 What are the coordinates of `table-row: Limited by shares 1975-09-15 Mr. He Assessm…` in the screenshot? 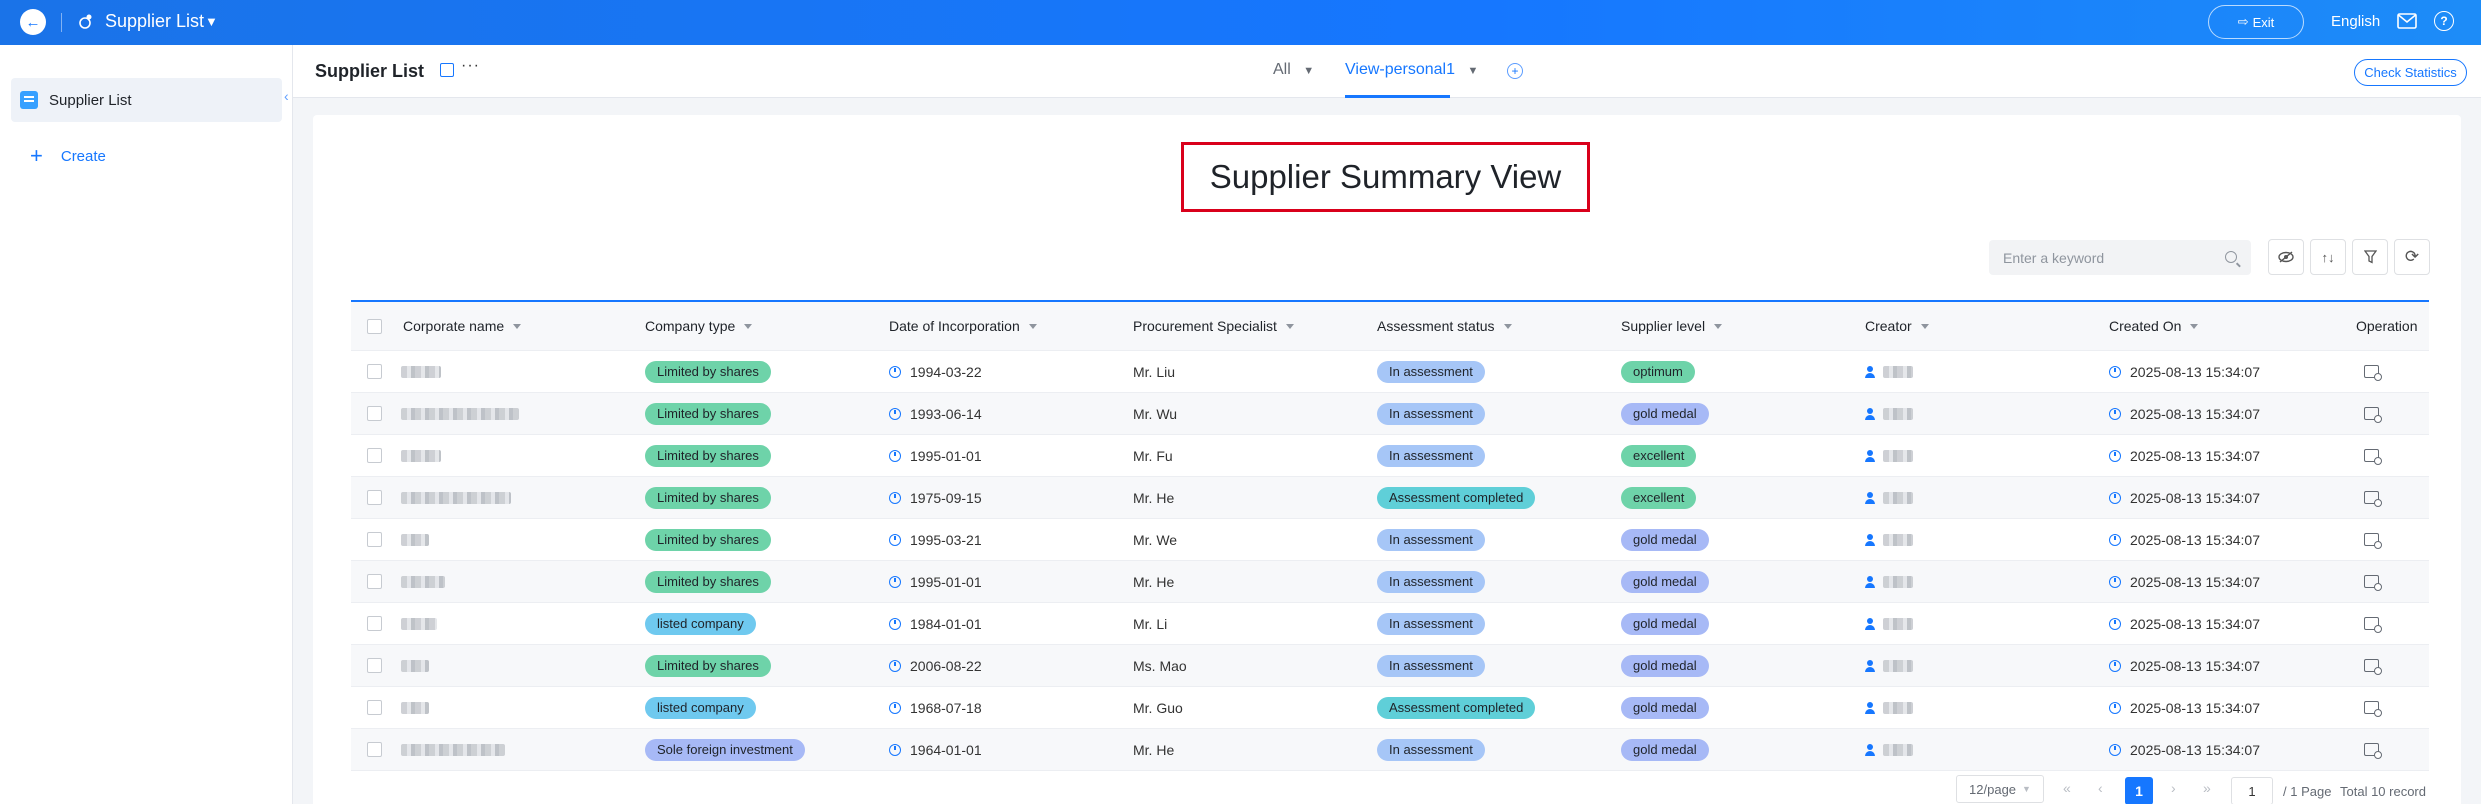 It's located at (1390, 498).